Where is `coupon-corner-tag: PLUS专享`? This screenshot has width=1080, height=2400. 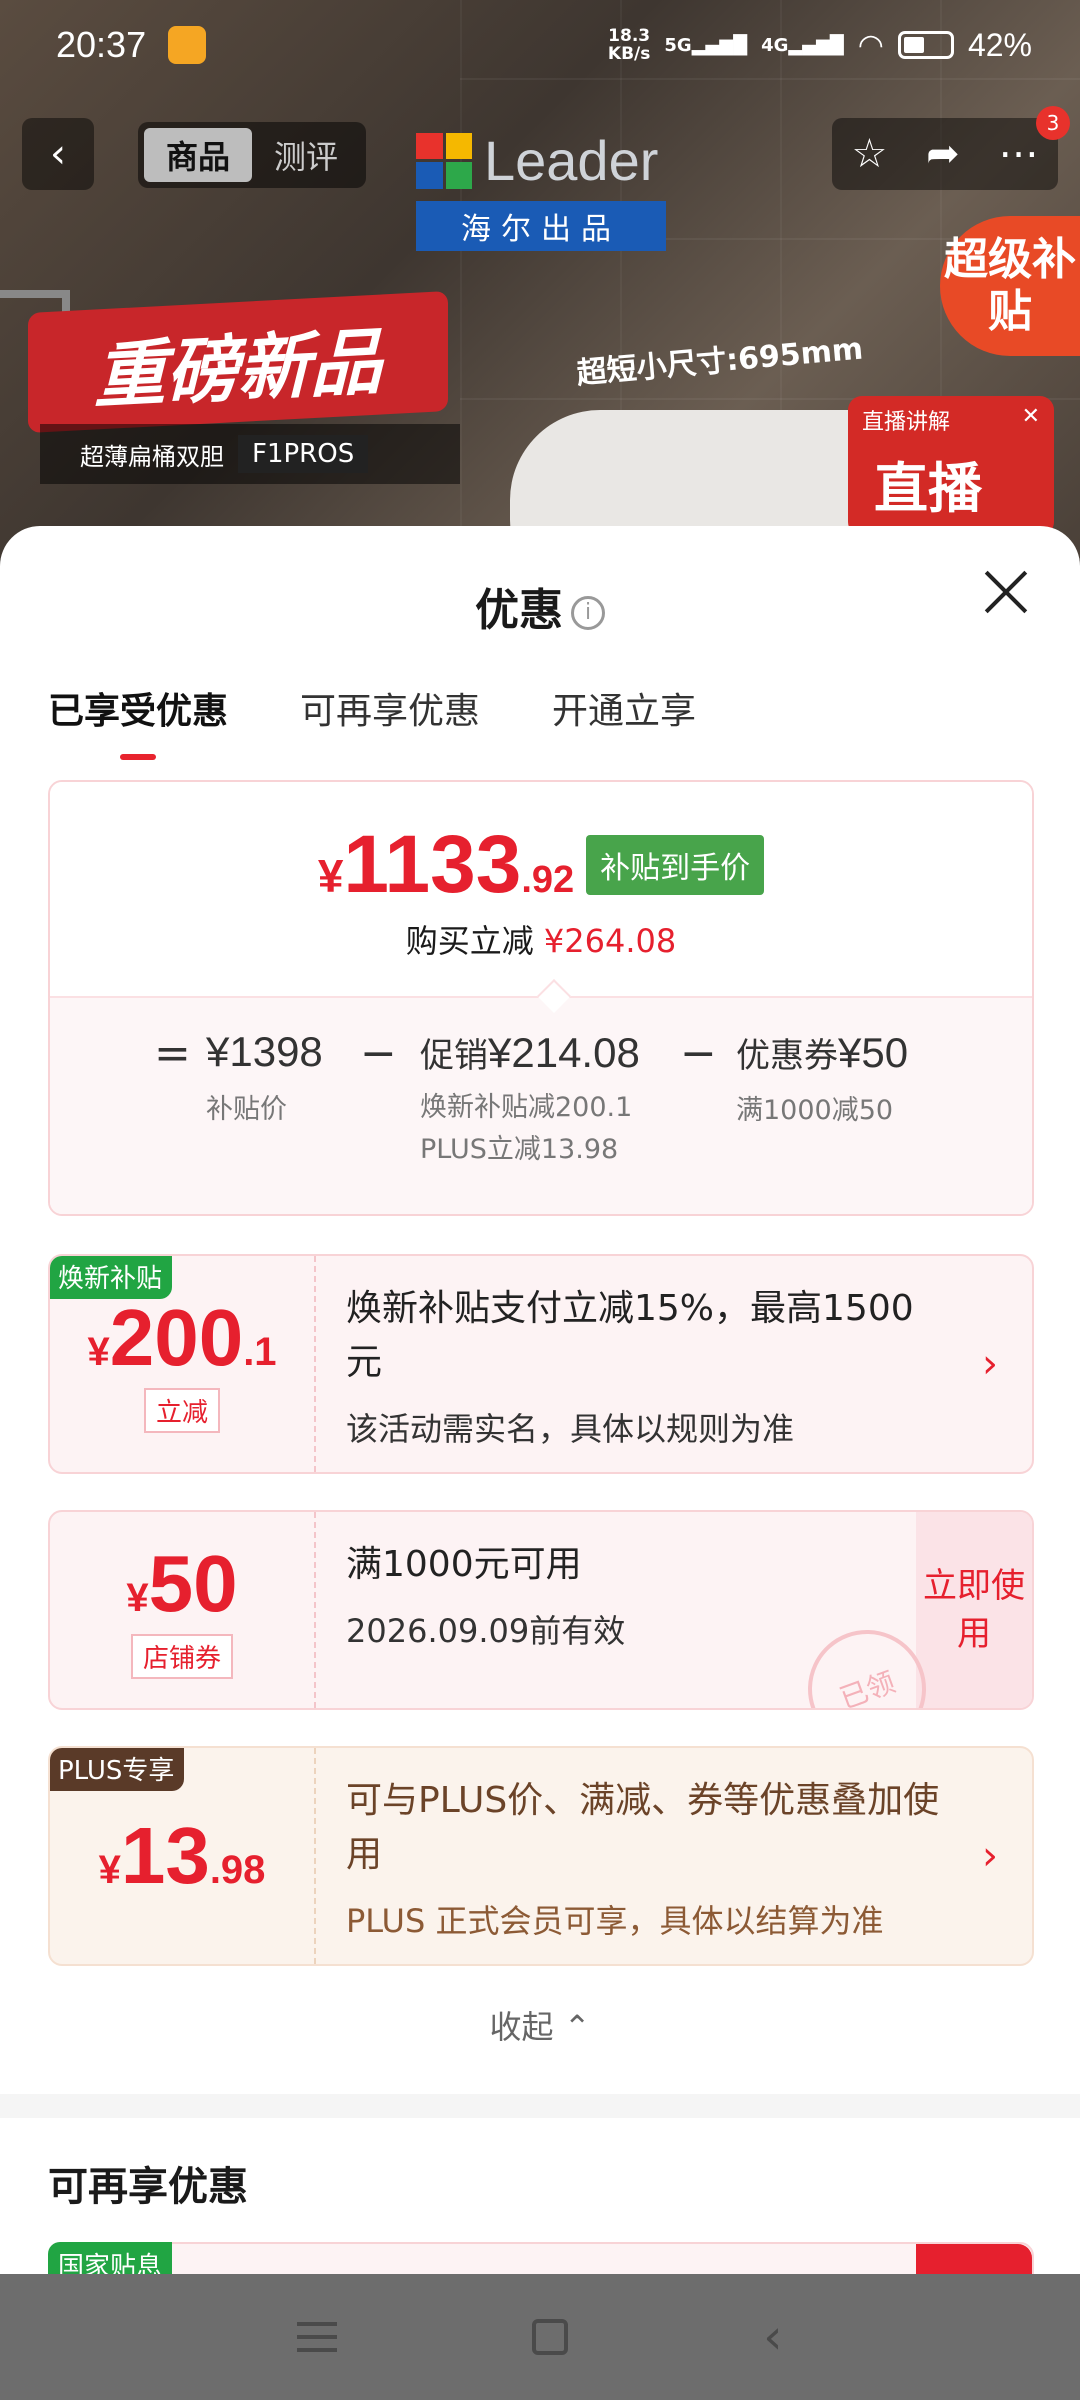 coupon-corner-tag: PLUS专享 is located at coordinates (117, 1769).